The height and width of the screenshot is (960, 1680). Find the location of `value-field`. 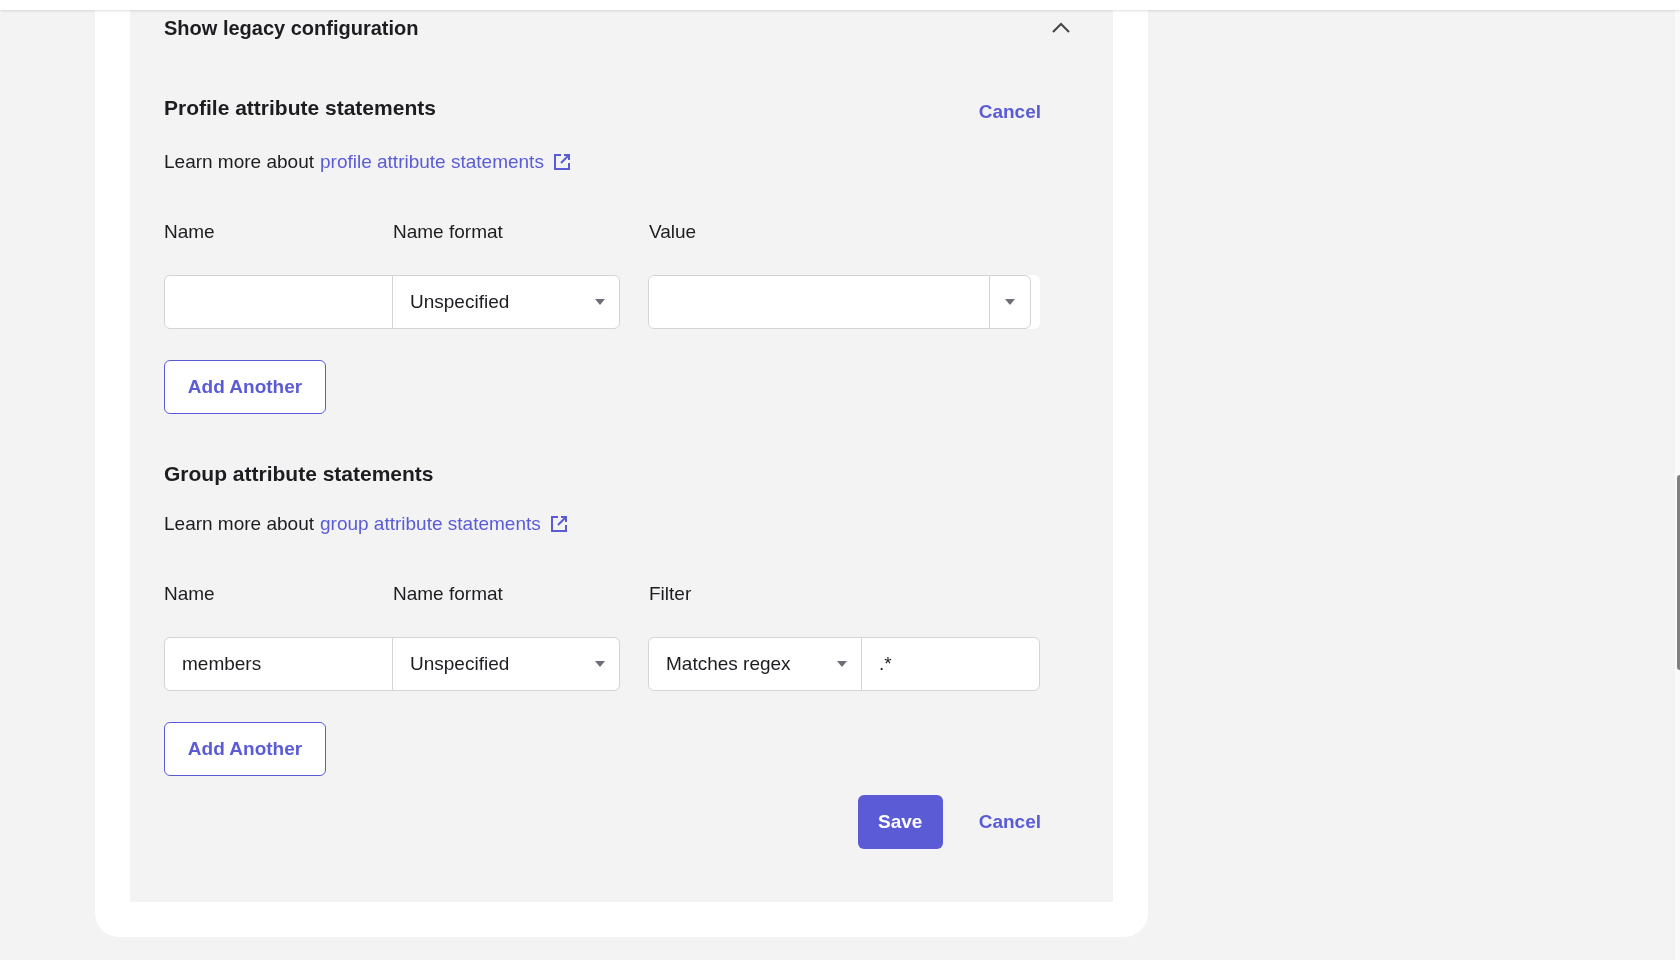

value-field is located at coordinates (819, 302).